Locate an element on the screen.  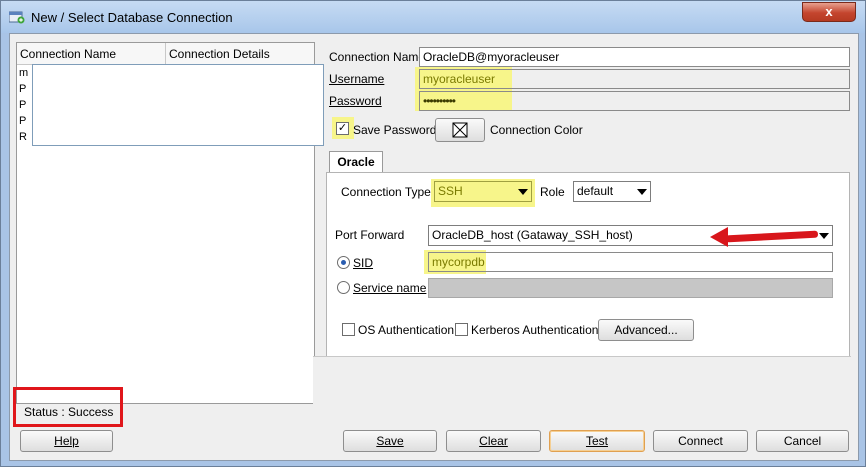
service-name-radio is located at coordinates (343, 287).